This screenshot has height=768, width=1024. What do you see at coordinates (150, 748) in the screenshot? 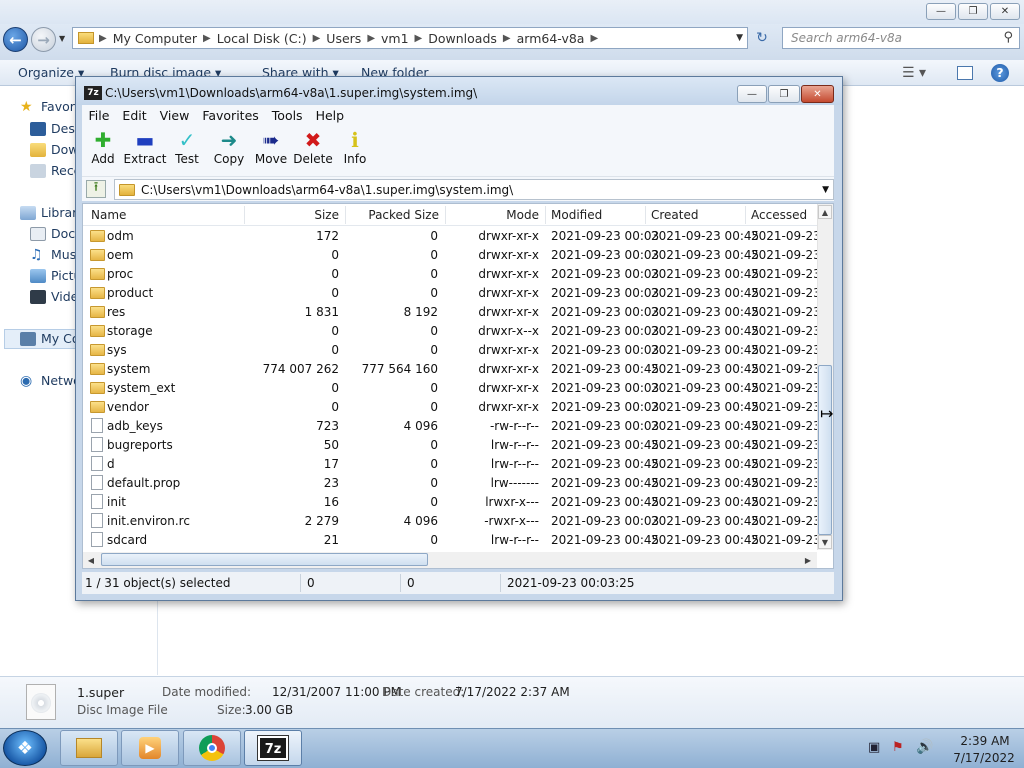
I see `taskbar-media-player-button: ▶` at bounding box center [150, 748].